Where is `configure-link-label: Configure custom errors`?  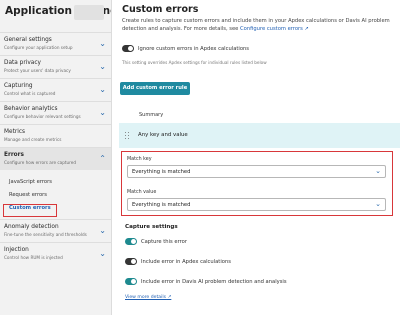 configure-link-label: Configure custom errors is located at coordinates (271, 29).